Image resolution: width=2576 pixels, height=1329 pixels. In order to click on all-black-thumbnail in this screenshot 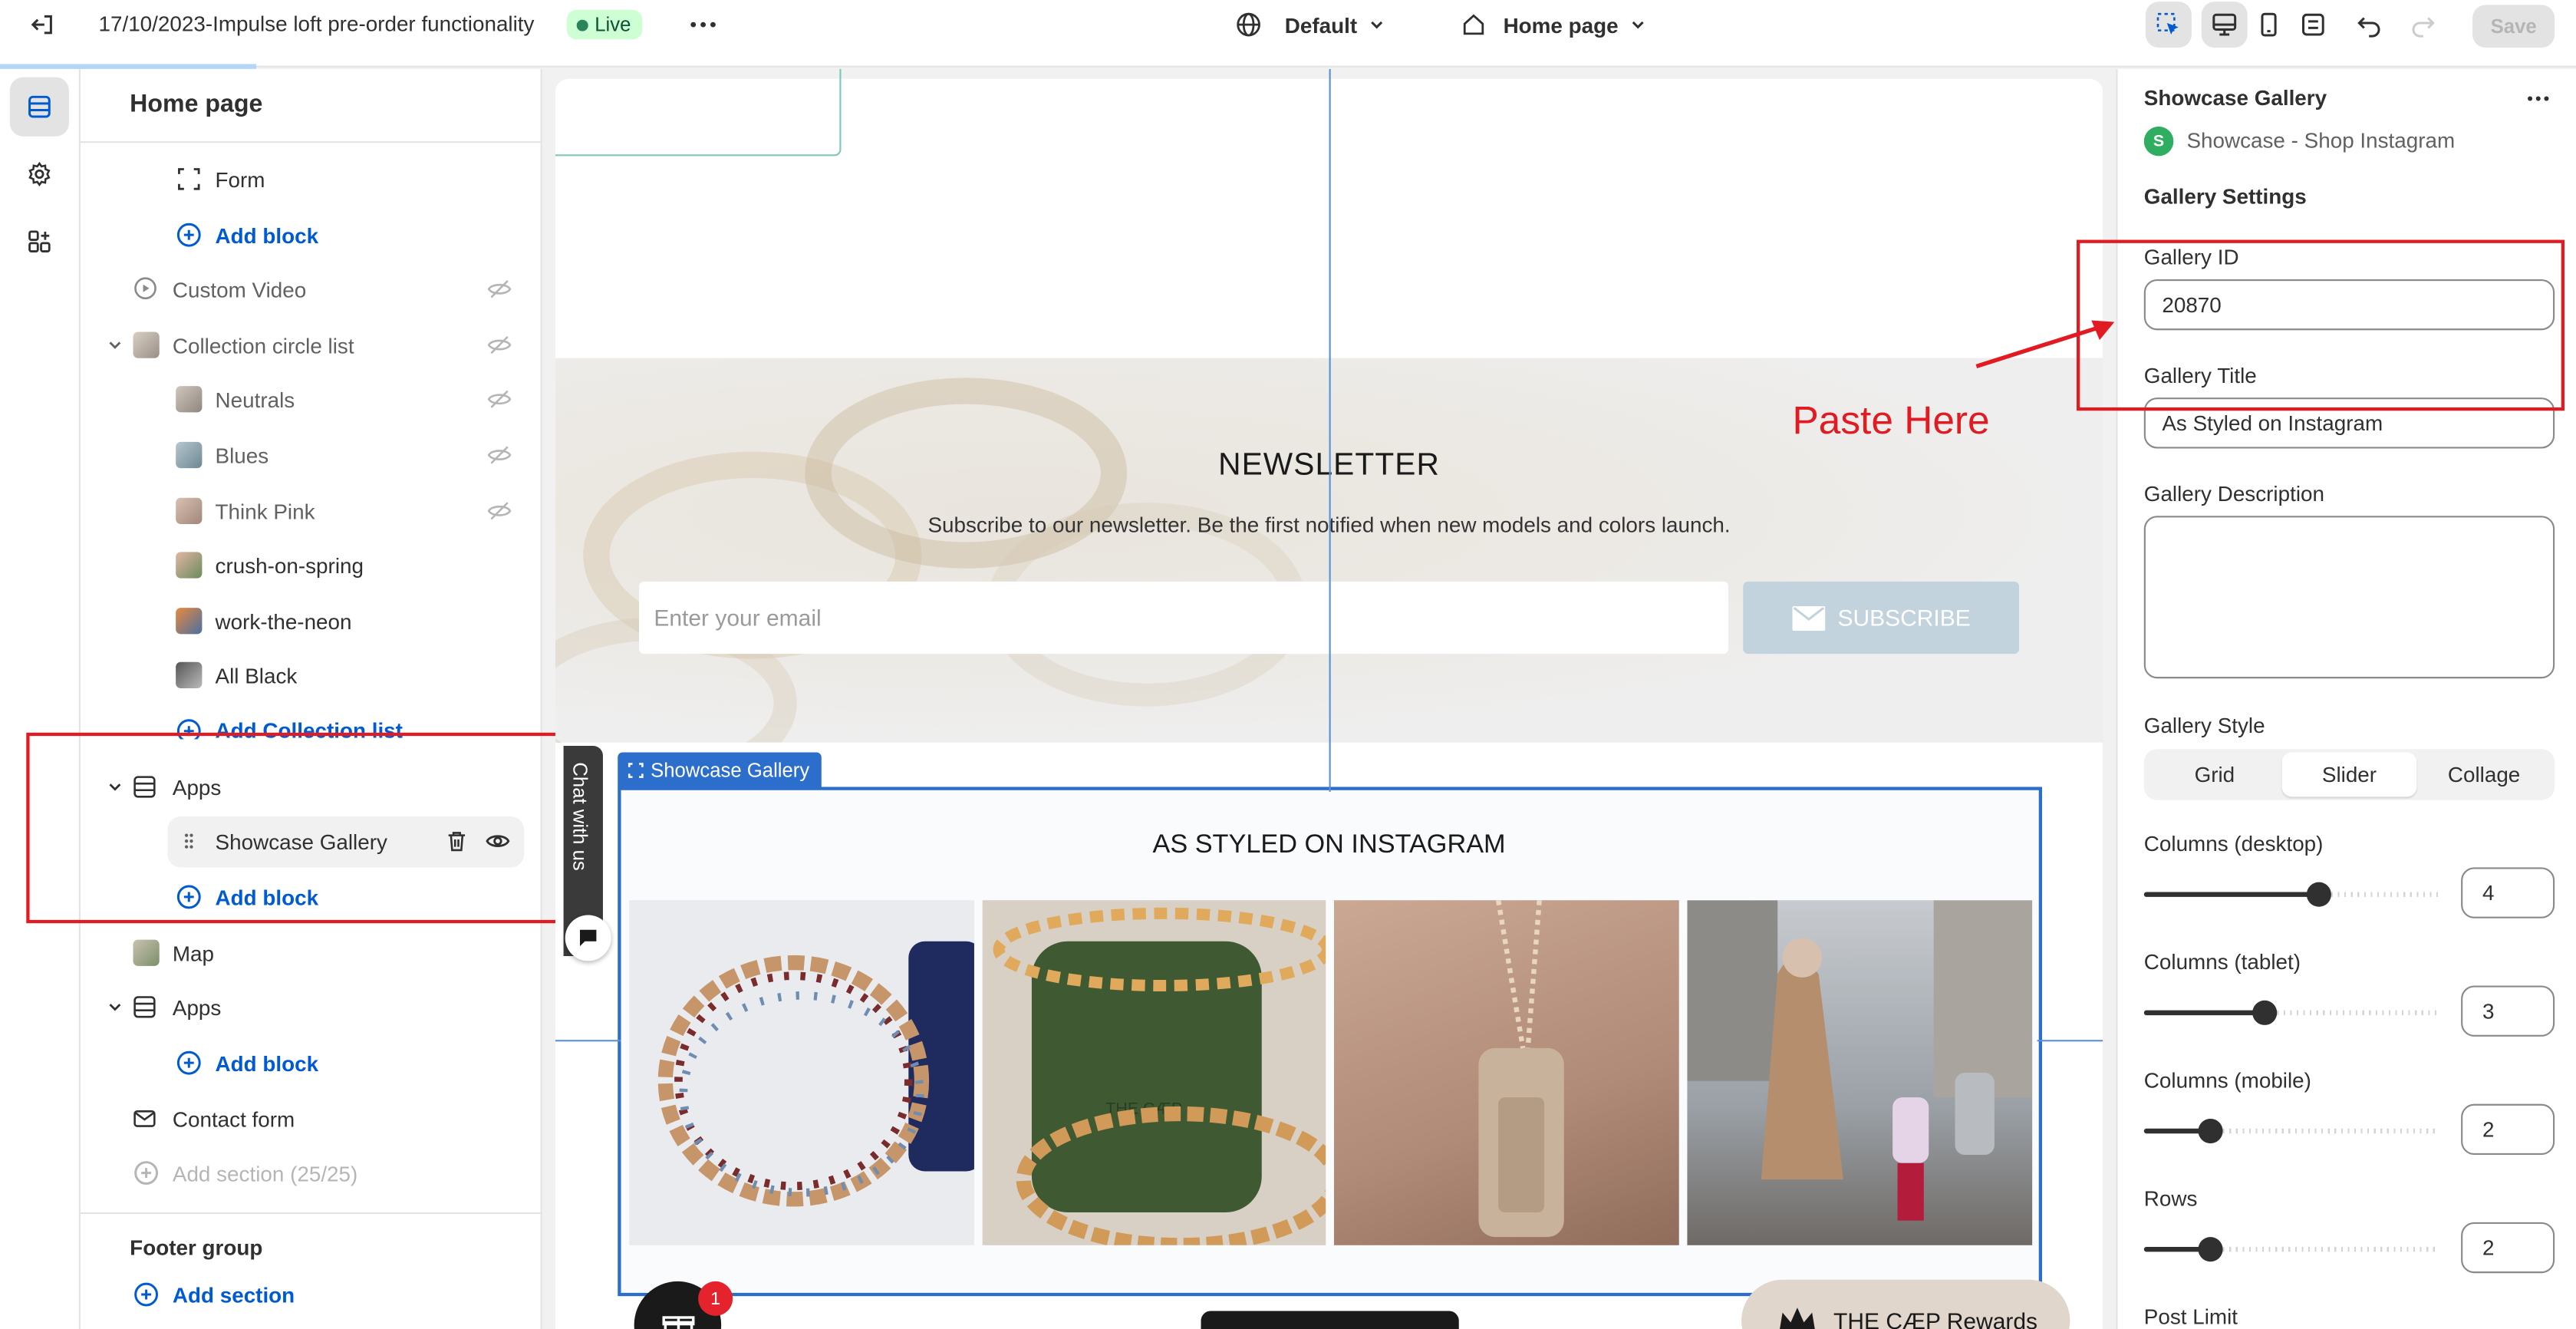, I will do `click(189, 675)`.